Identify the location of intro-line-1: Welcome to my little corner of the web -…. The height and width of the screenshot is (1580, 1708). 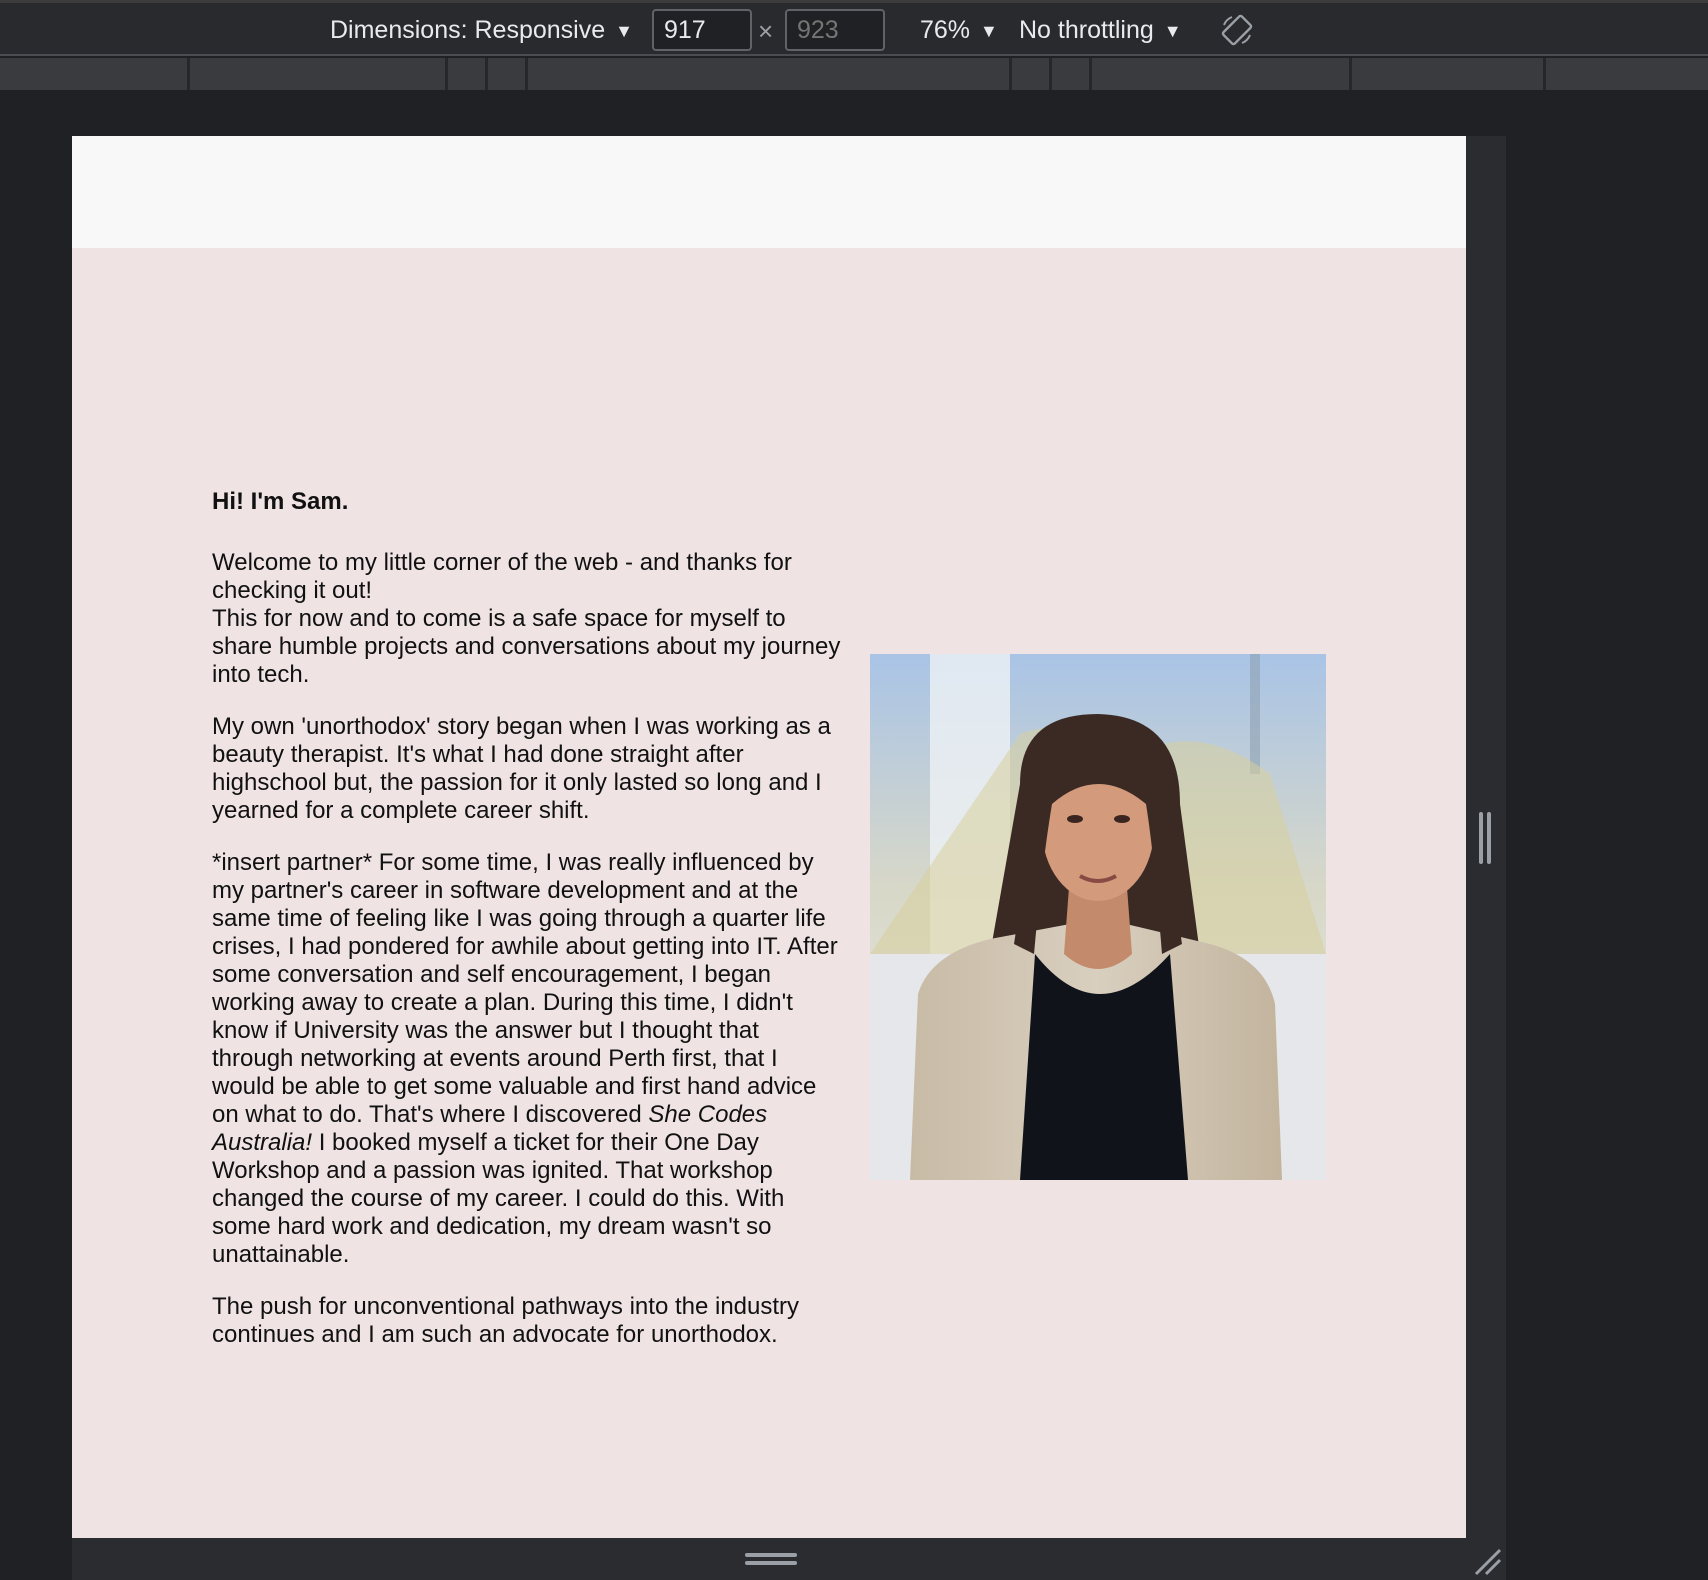
(502, 576).